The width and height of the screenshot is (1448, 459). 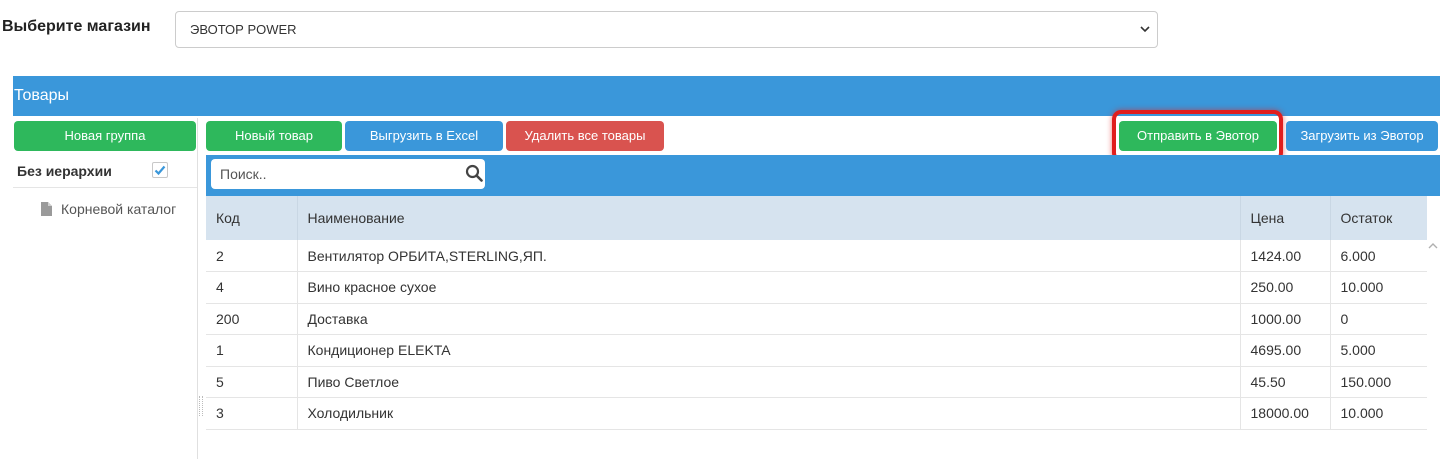 What do you see at coordinates (243, 29) in the screenshot?
I see `store-select-value: ЭВОТОР POWER` at bounding box center [243, 29].